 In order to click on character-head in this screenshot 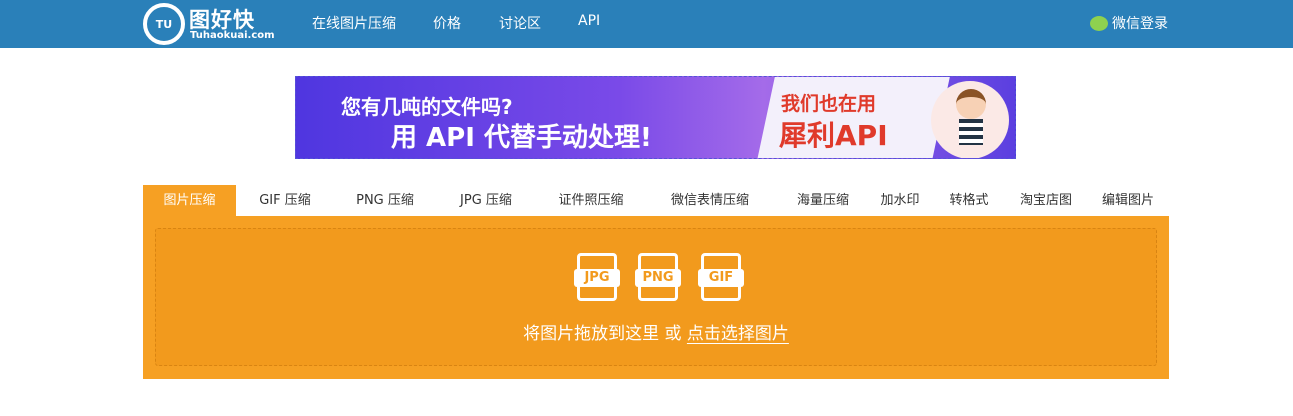, I will do `click(971, 104)`.